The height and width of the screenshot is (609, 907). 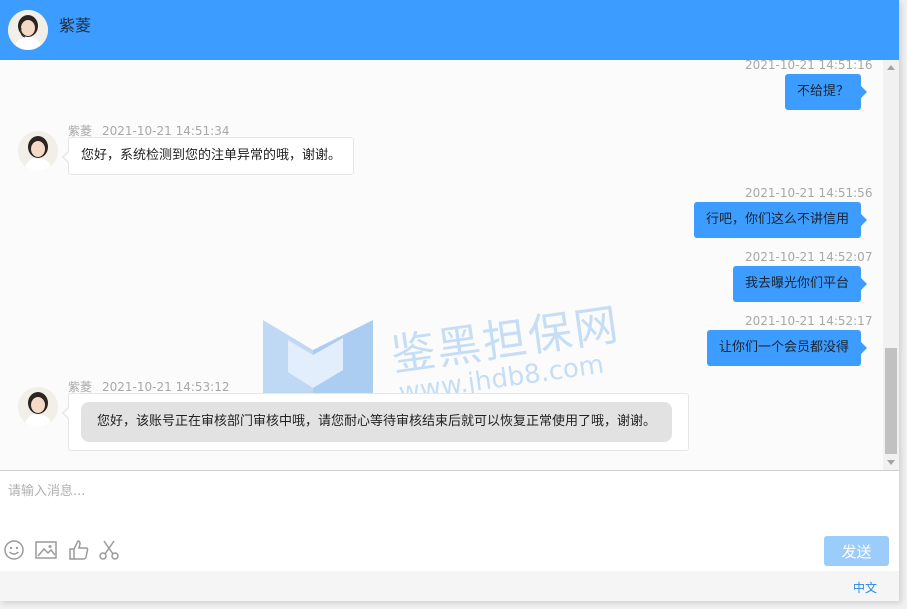 What do you see at coordinates (826, 92) in the screenshot?
I see `outgoing-message: 不给提？` at bounding box center [826, 92].